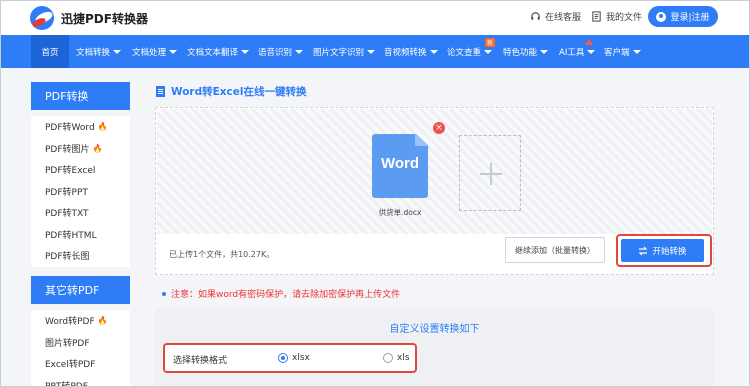 This screenshot has height=387, width=750. I want to click on top-header: 迅捷PDF转换器 在线客服 我的文件 登录|注册, so click(375, 17).